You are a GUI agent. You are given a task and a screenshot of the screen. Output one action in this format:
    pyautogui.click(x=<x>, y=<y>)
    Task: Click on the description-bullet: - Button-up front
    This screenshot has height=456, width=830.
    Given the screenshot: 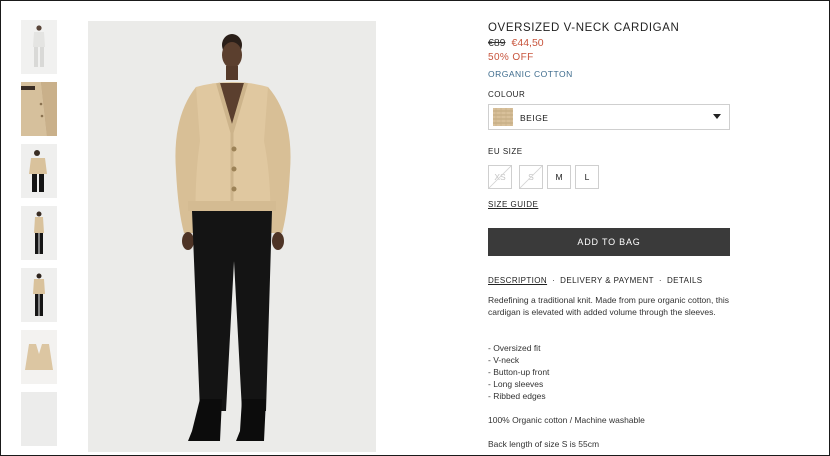 What is the action you would take?
    pyautogui.click(x=519, y=372)
    